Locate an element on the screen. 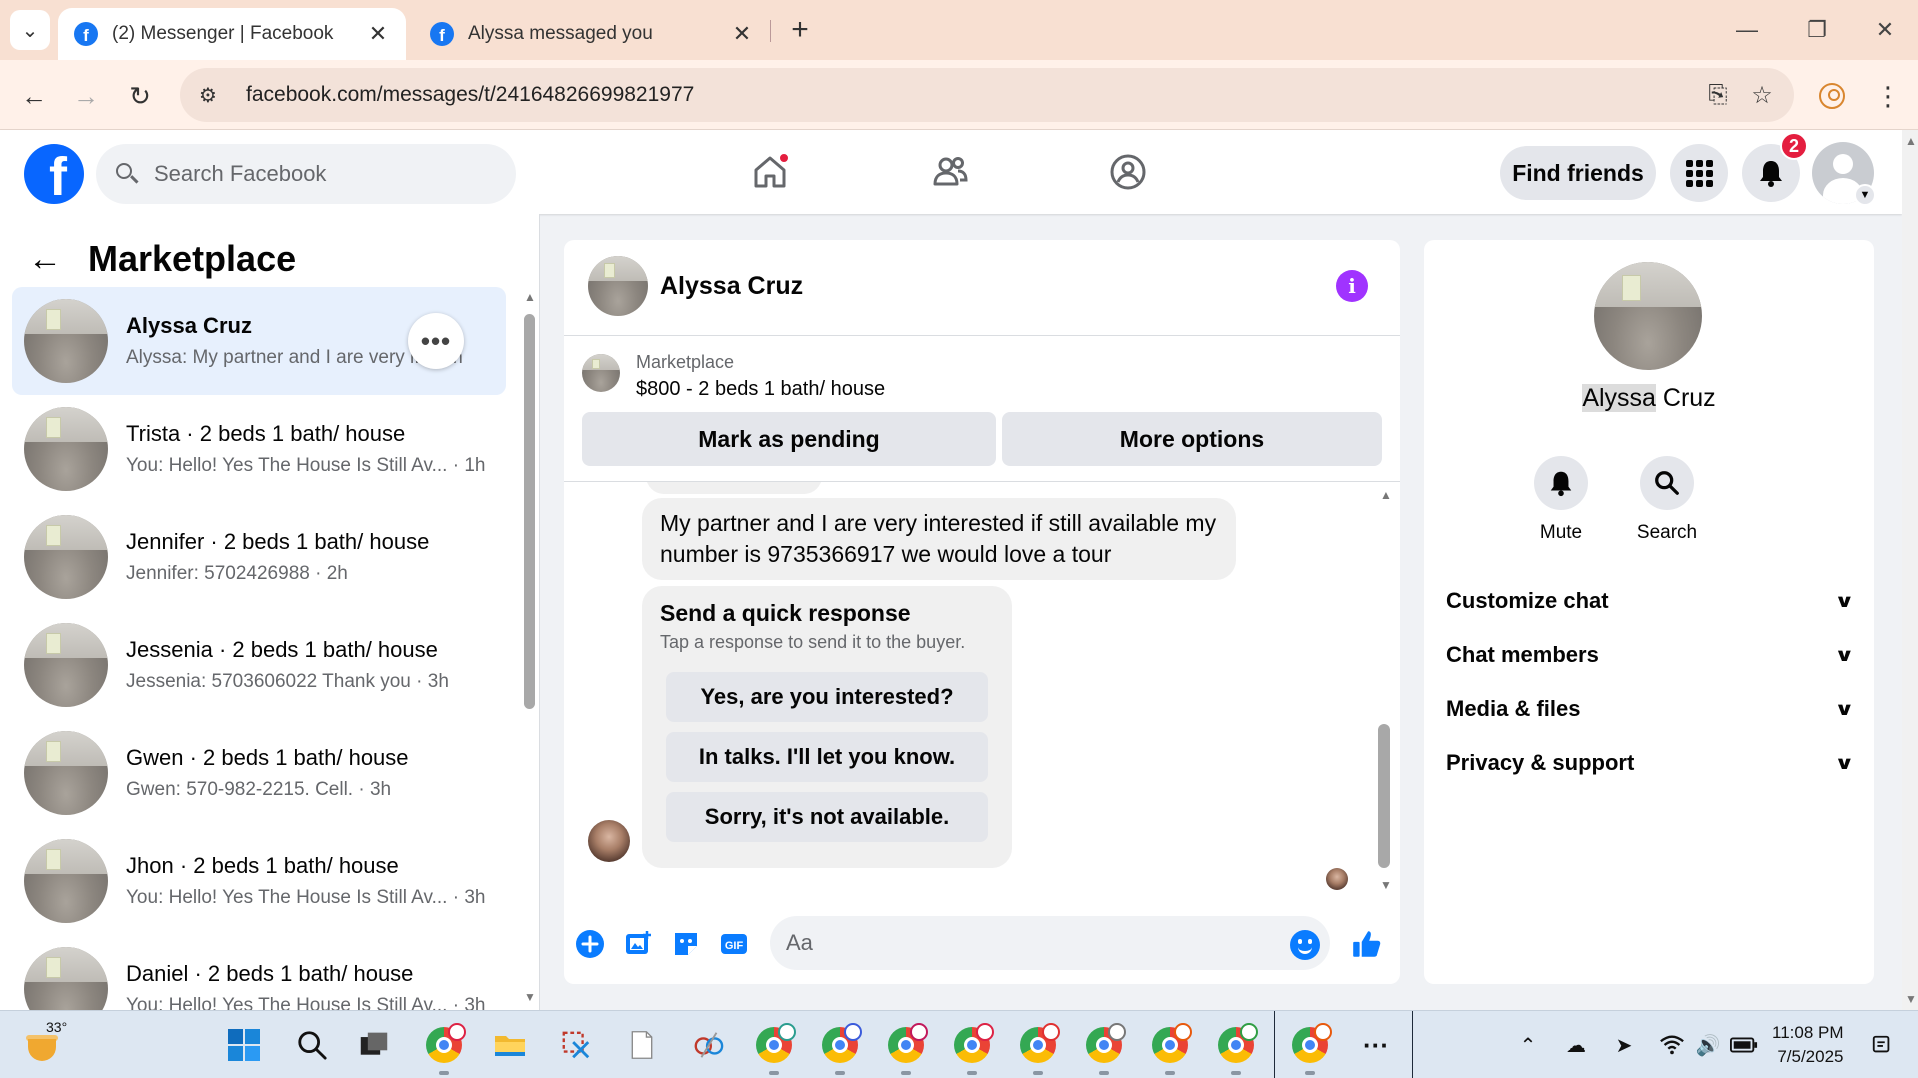  facebook-search-input is located at coordinates (304, 174).